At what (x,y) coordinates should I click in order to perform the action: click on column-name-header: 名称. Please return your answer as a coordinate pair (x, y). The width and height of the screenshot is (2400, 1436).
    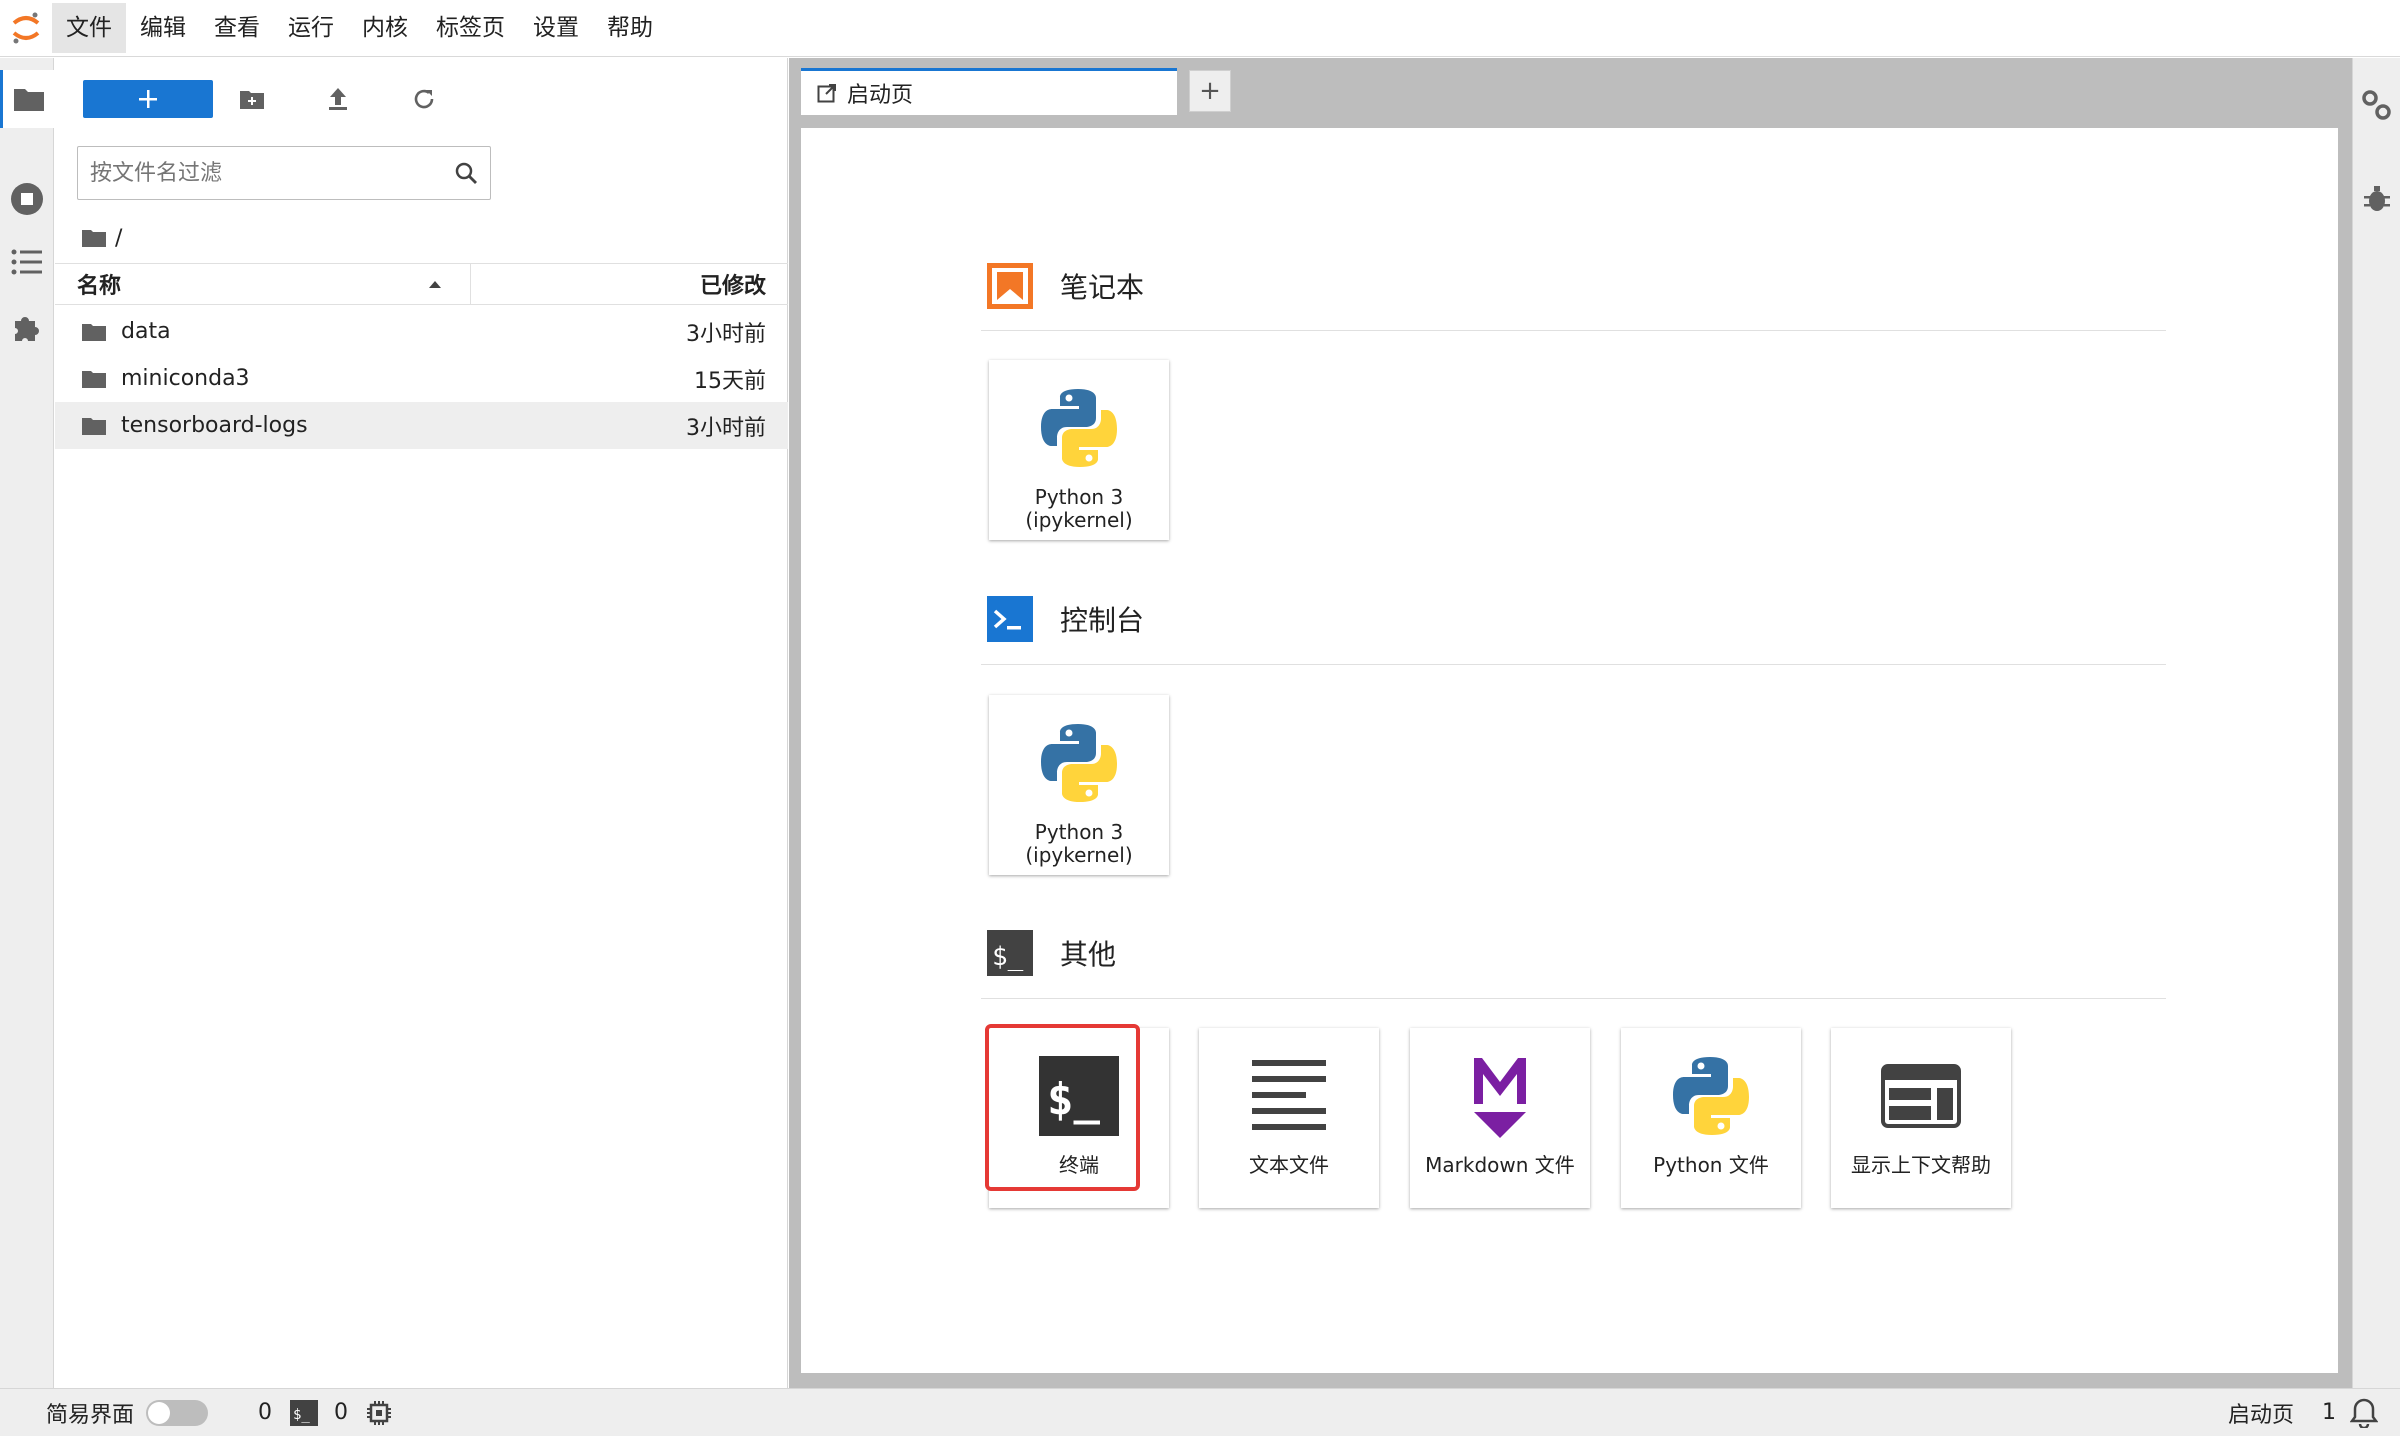
    Looking at the image, I should click on (263, 284).